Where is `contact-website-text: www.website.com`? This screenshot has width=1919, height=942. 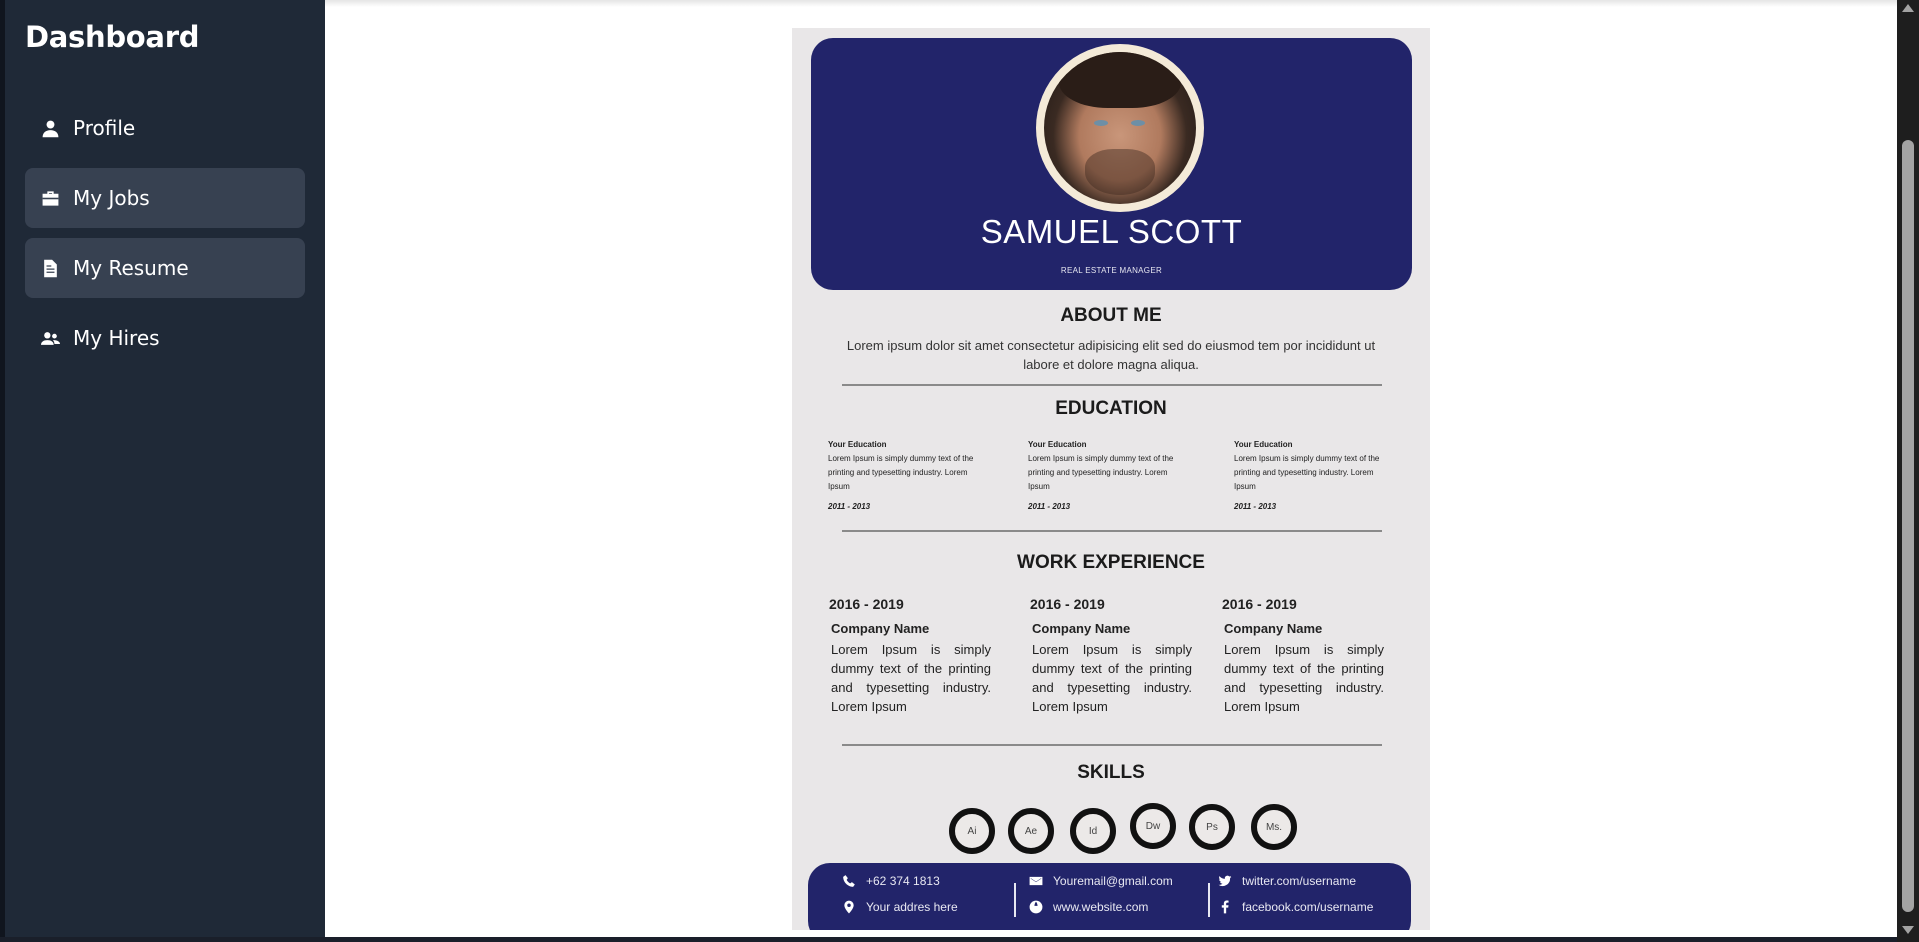 contact-website-text: www.website.com is located at coordinates (1101, 907).